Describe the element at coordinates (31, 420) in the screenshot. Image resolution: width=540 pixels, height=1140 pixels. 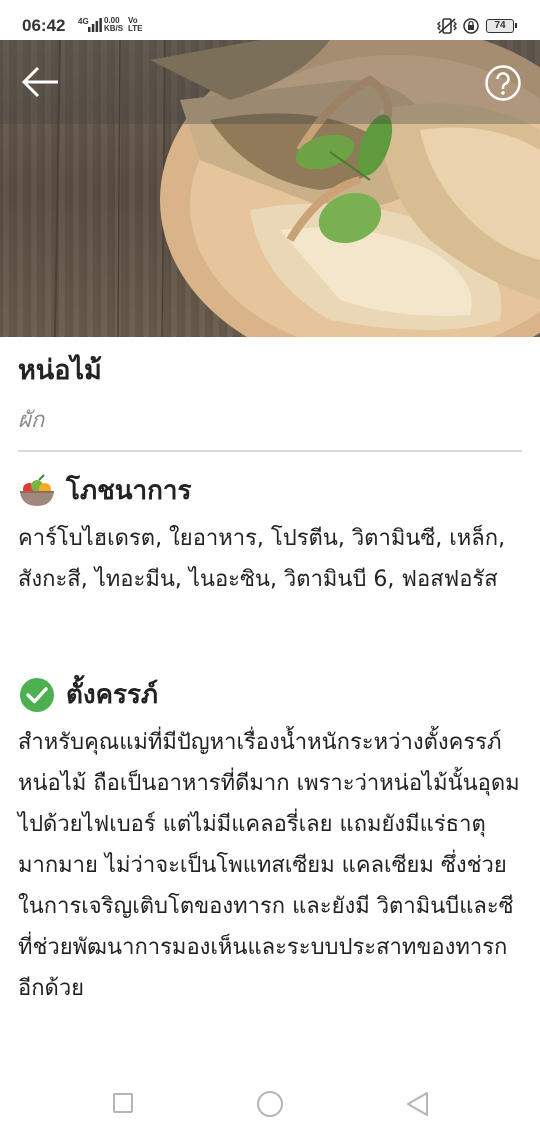
I see `food-category: ผัก` at that location.